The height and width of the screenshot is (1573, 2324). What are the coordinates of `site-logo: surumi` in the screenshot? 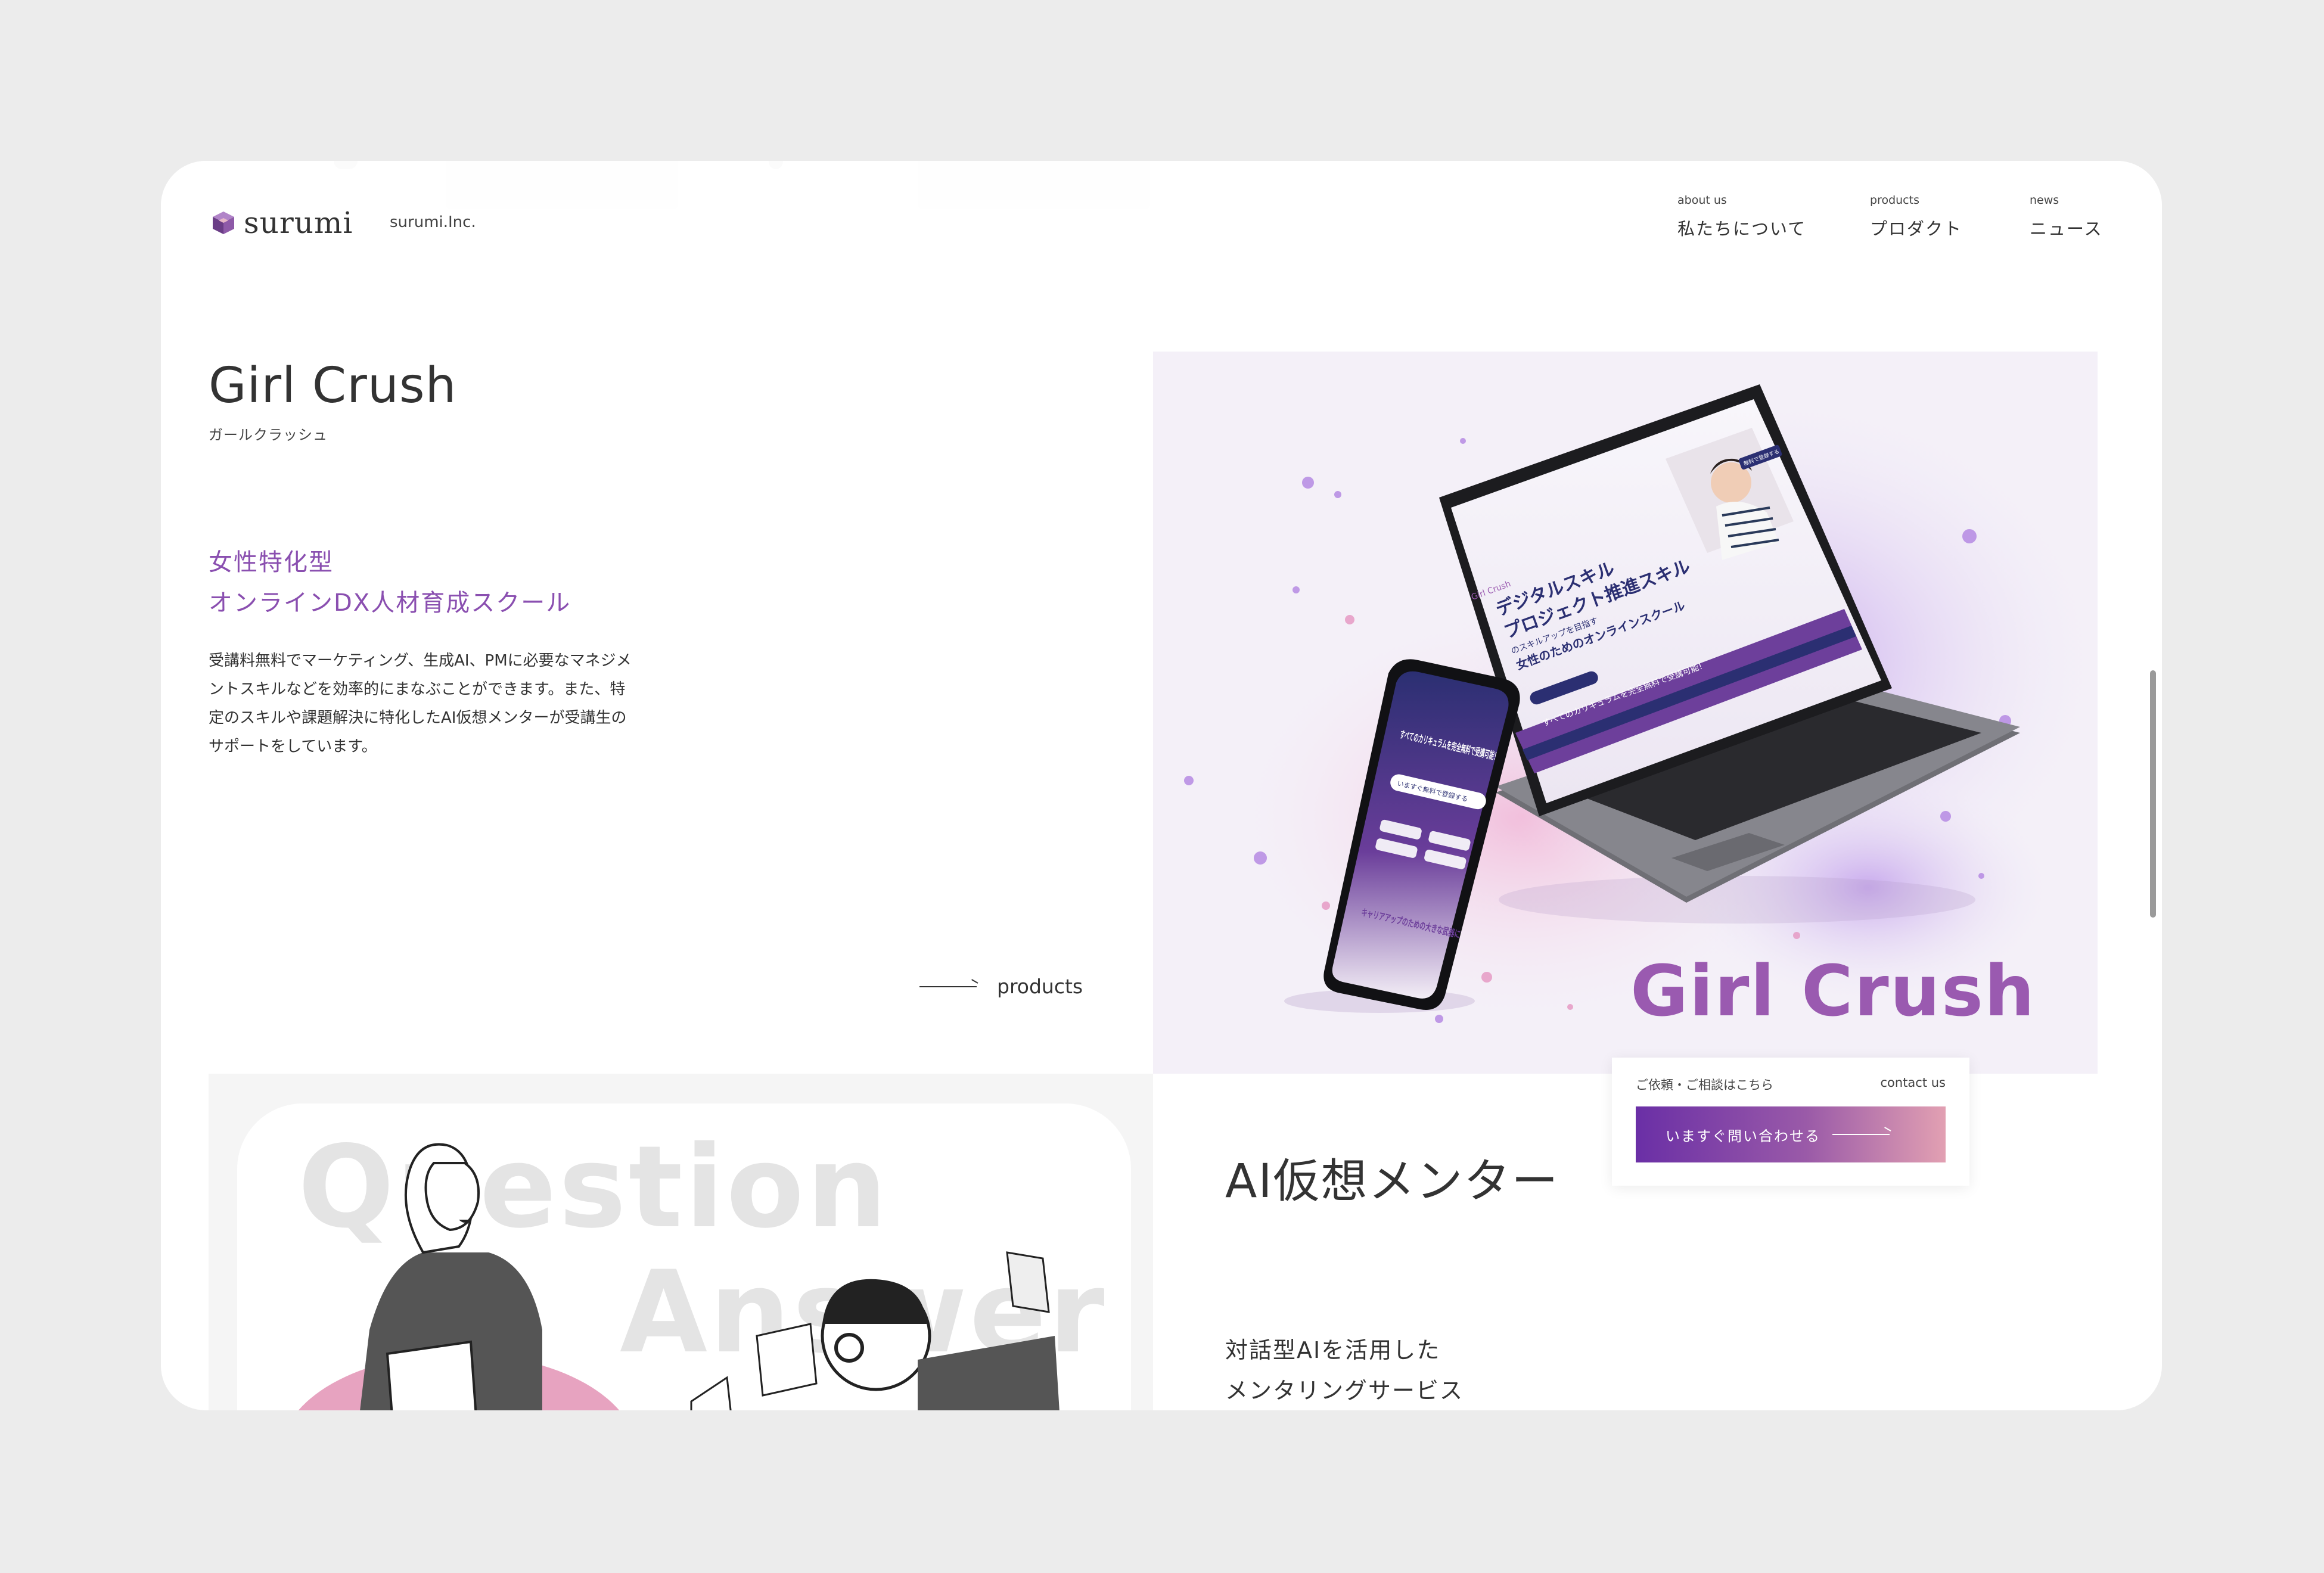 It's located at (281, 223).